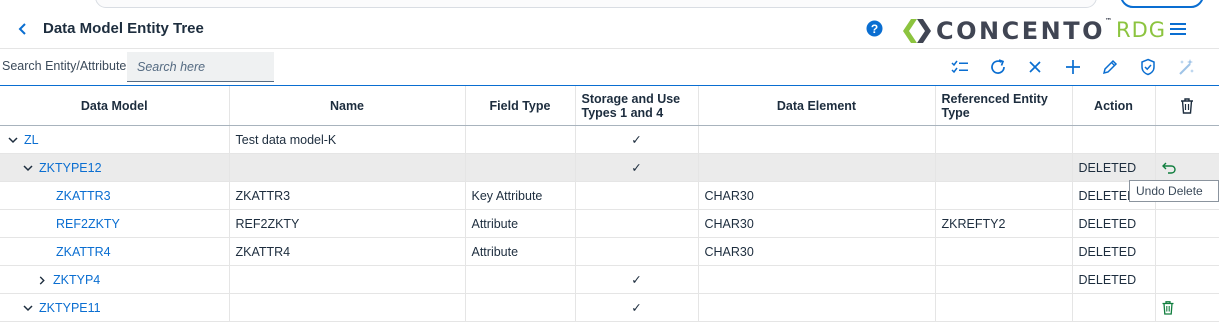  What do you see at coordinates (88, 224) in the screenshot?
I see `tree-node-label: REF2ZKTY` at bounding box center [88, 224].